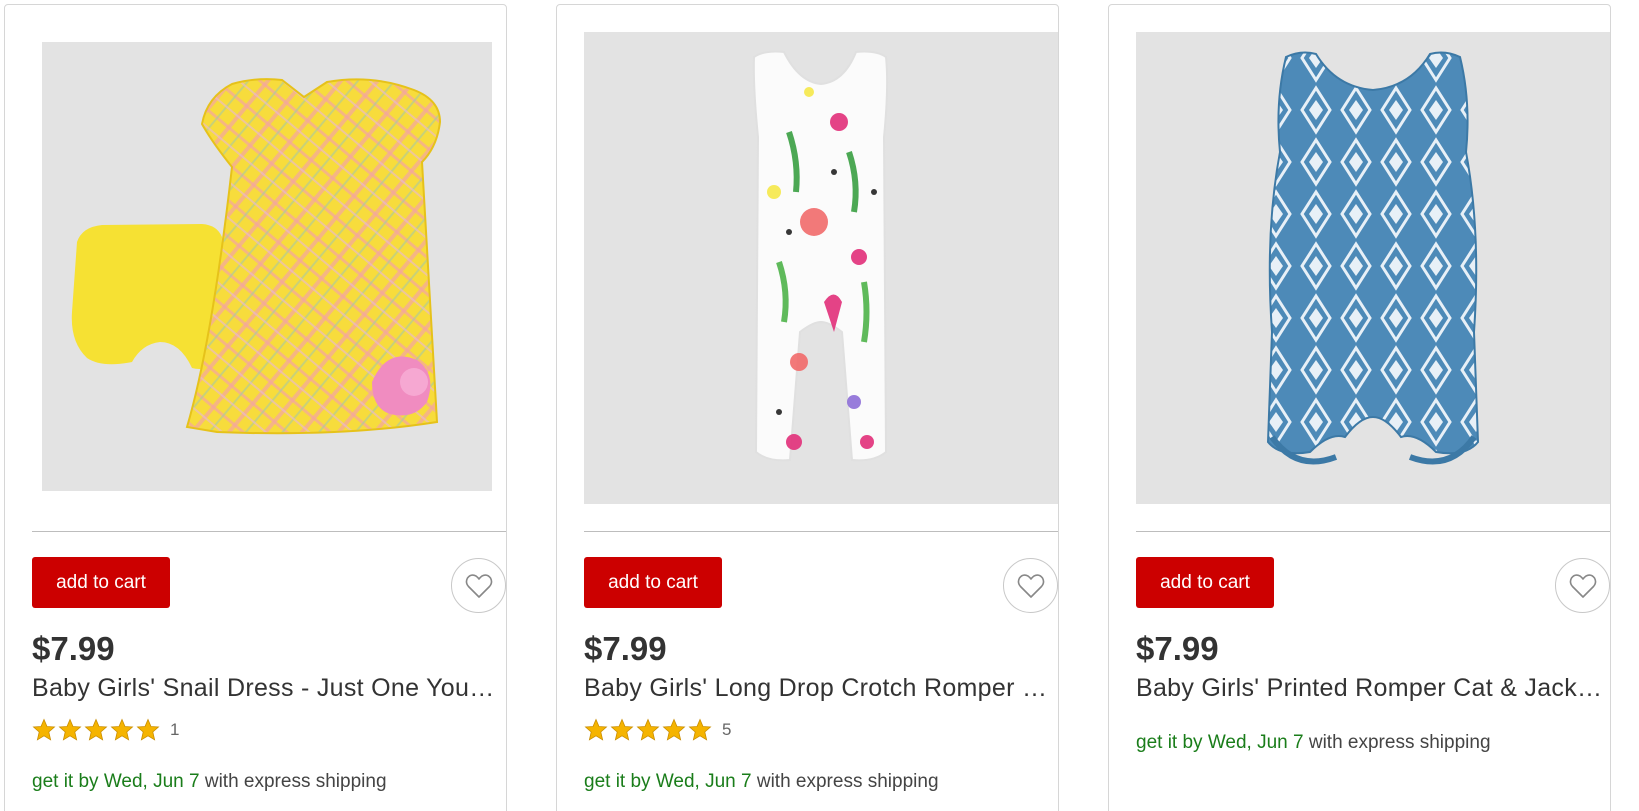  Describe the element at coordinates (1373, 258) in the screenshot. I see `romper-denim-image` at that location.